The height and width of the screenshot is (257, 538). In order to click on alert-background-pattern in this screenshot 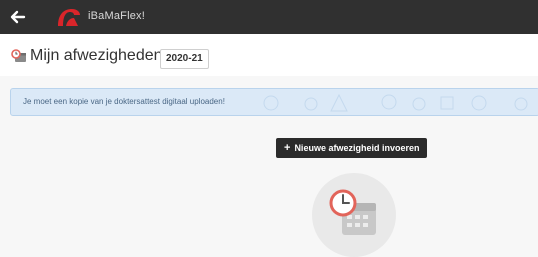, I will do `click(395, 102)`.